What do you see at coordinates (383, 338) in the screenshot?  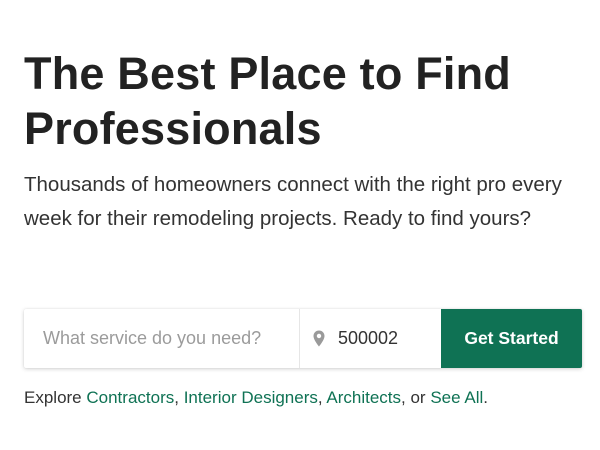 I see `zip-code-input` at bounding box center [383, 338].